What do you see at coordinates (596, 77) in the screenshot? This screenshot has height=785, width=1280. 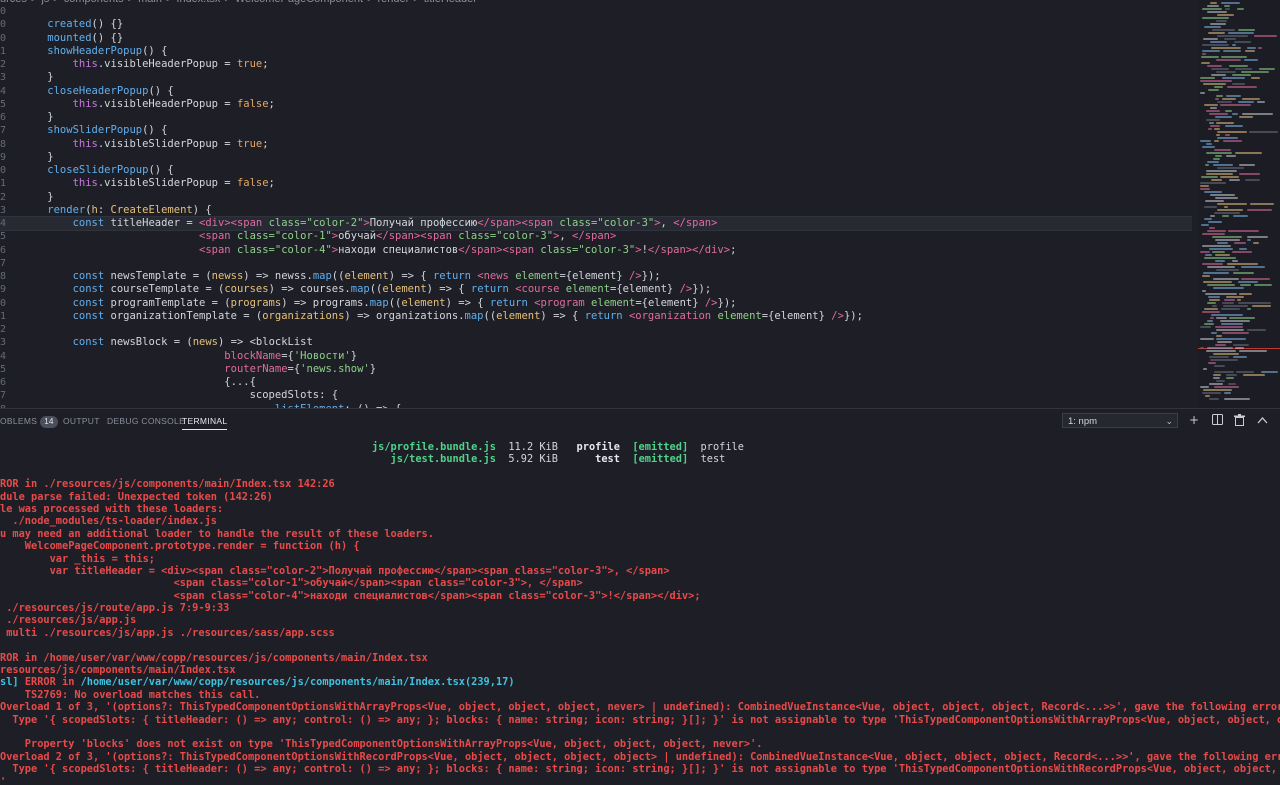 I see `code-line: 3 }` at bounding box center [596, 77].